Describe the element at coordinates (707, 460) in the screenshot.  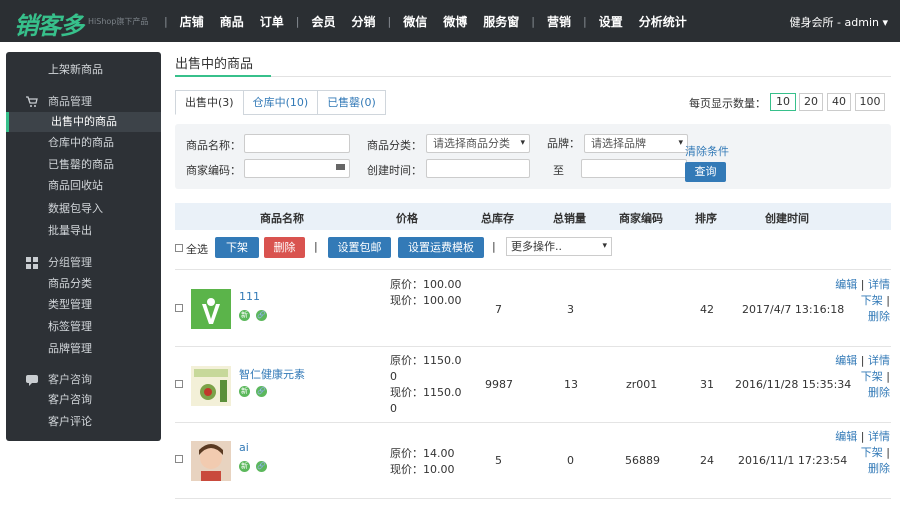
I see `sort-value: 24` at that location.